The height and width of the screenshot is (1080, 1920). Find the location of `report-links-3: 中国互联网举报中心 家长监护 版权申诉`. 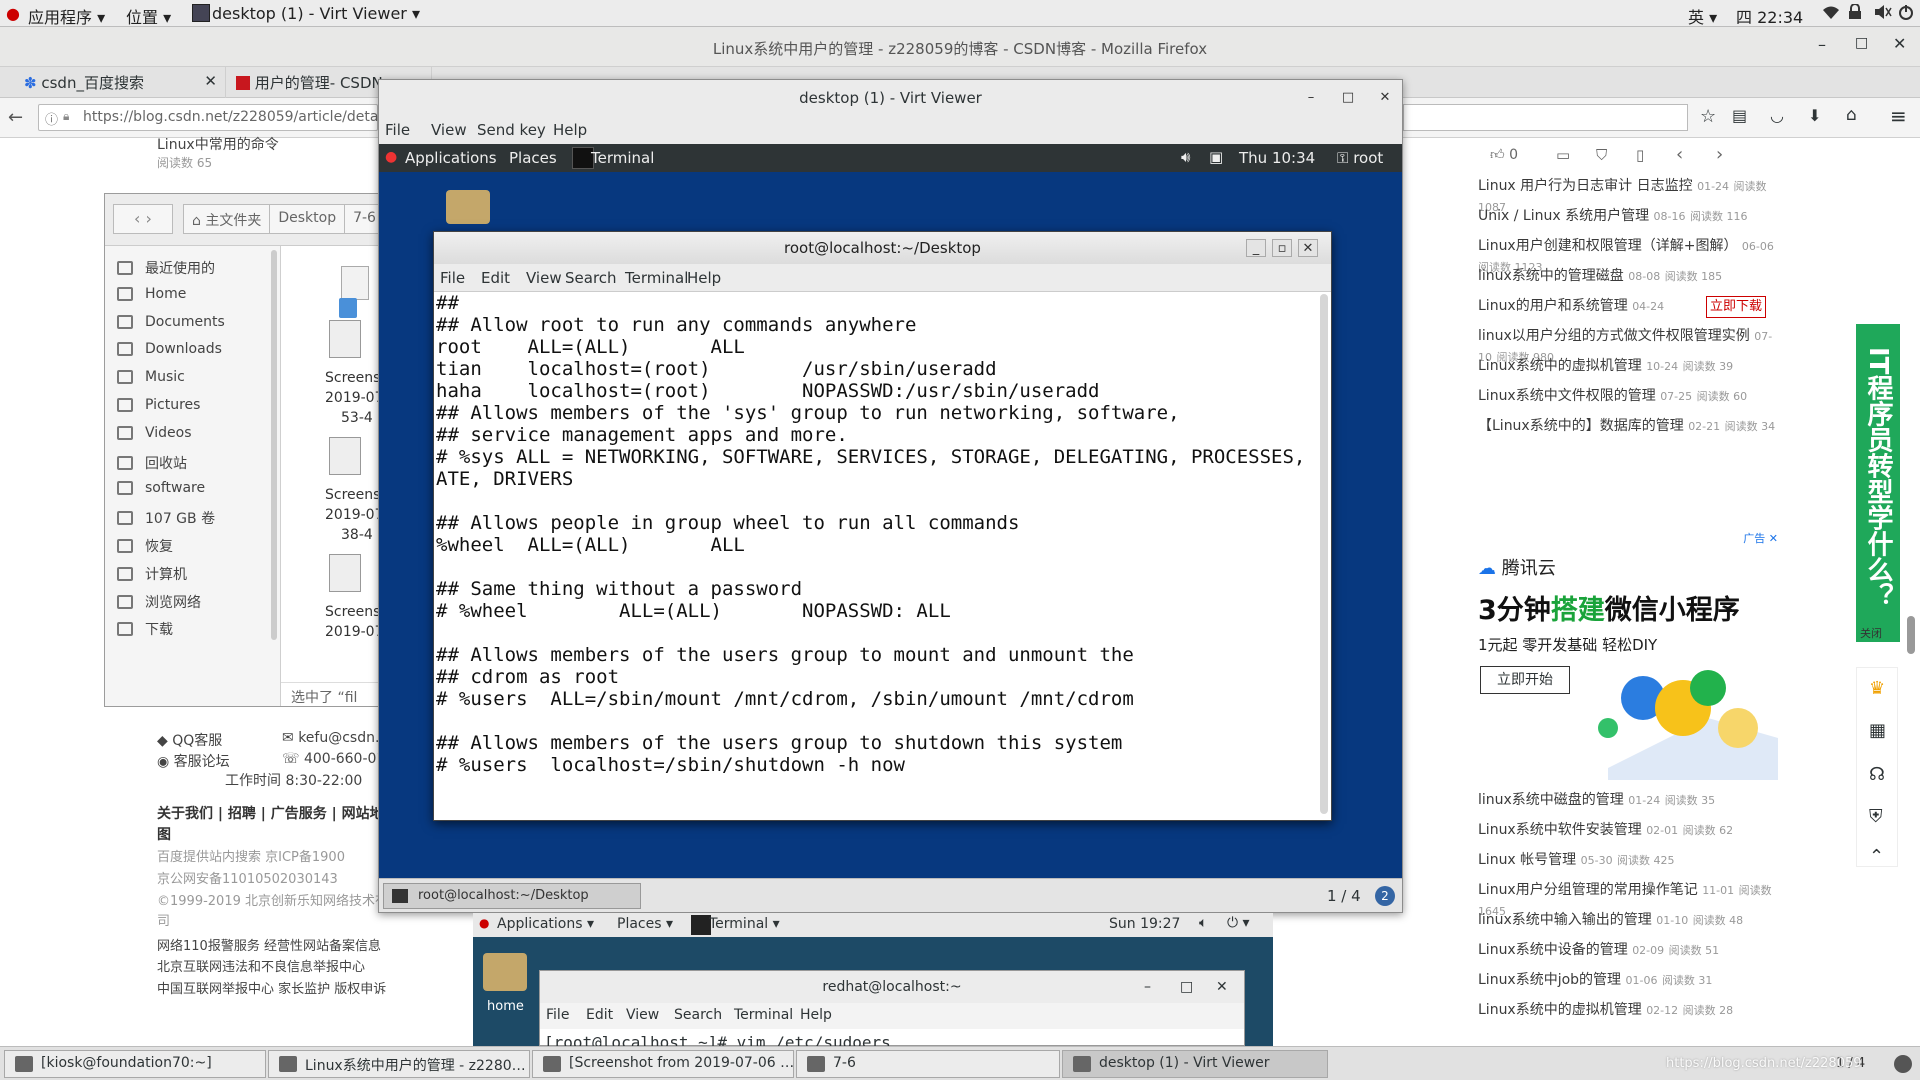

report-links-3: 中国互联网举报中心 家长监护 版权申诉 is located at coordinates (271, 987).